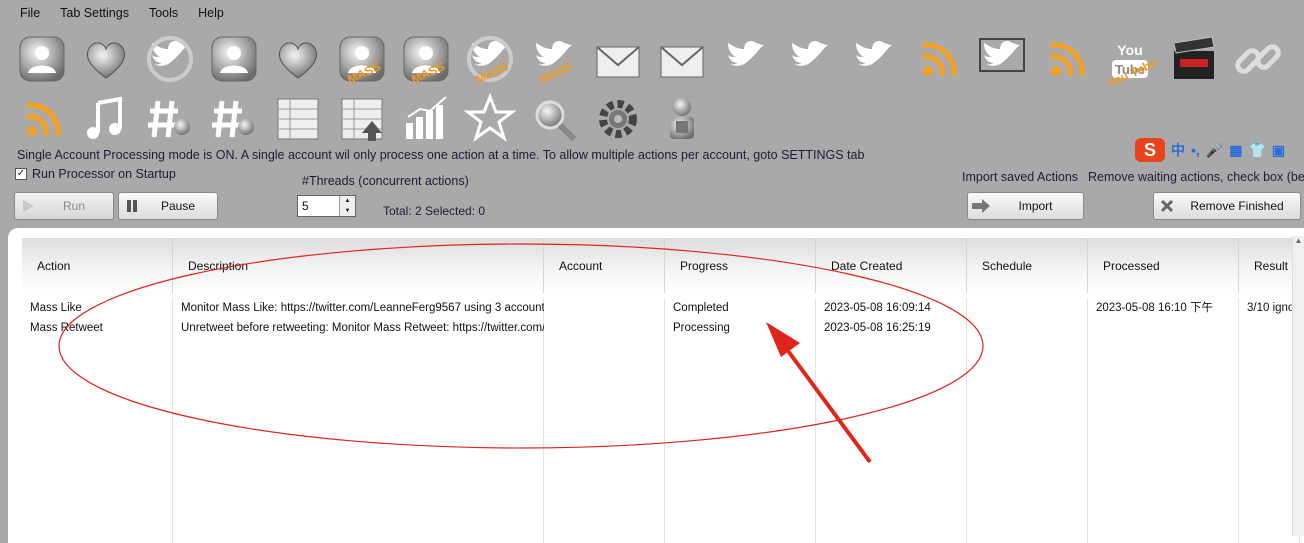  I want to click on threads-label: #Threads (concurrent actions), so click(385, 181).